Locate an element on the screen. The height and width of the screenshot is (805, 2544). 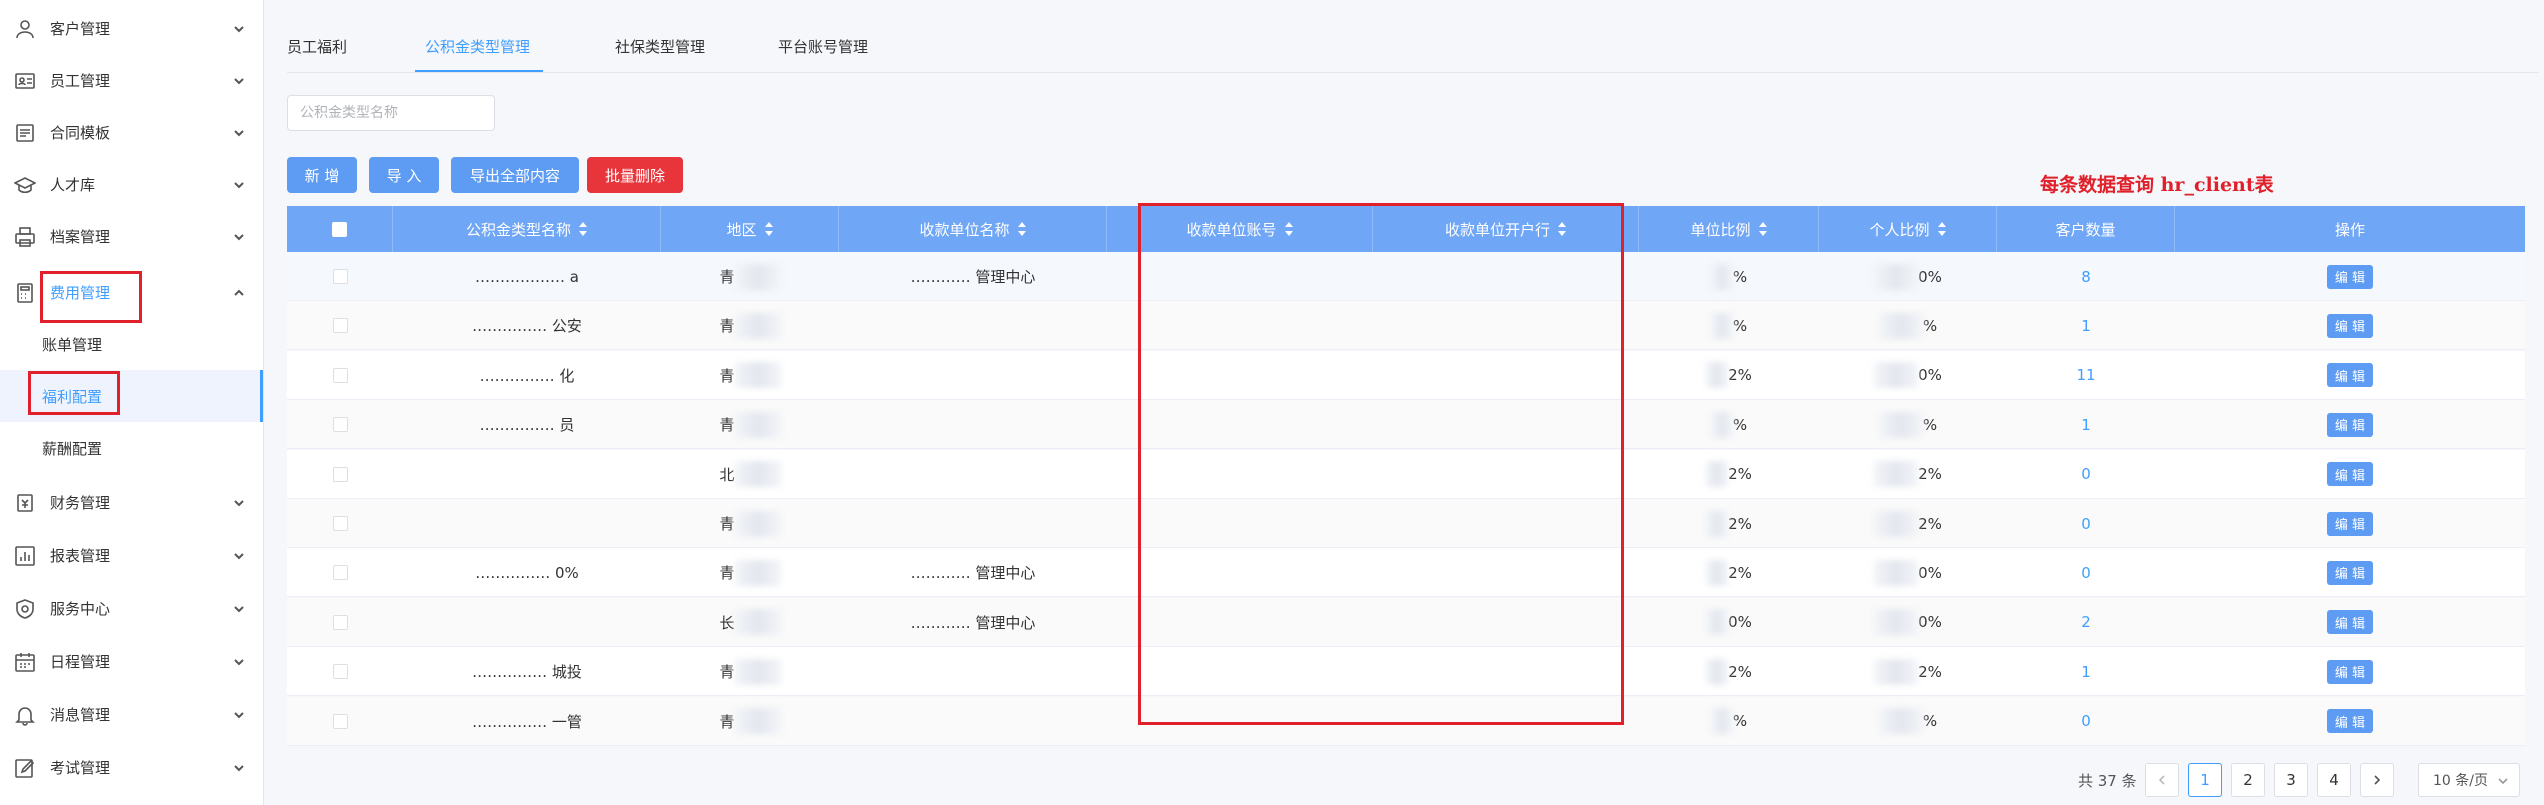
header-unit-ratio: 单位比例 is located at coordinates (1729, 229).